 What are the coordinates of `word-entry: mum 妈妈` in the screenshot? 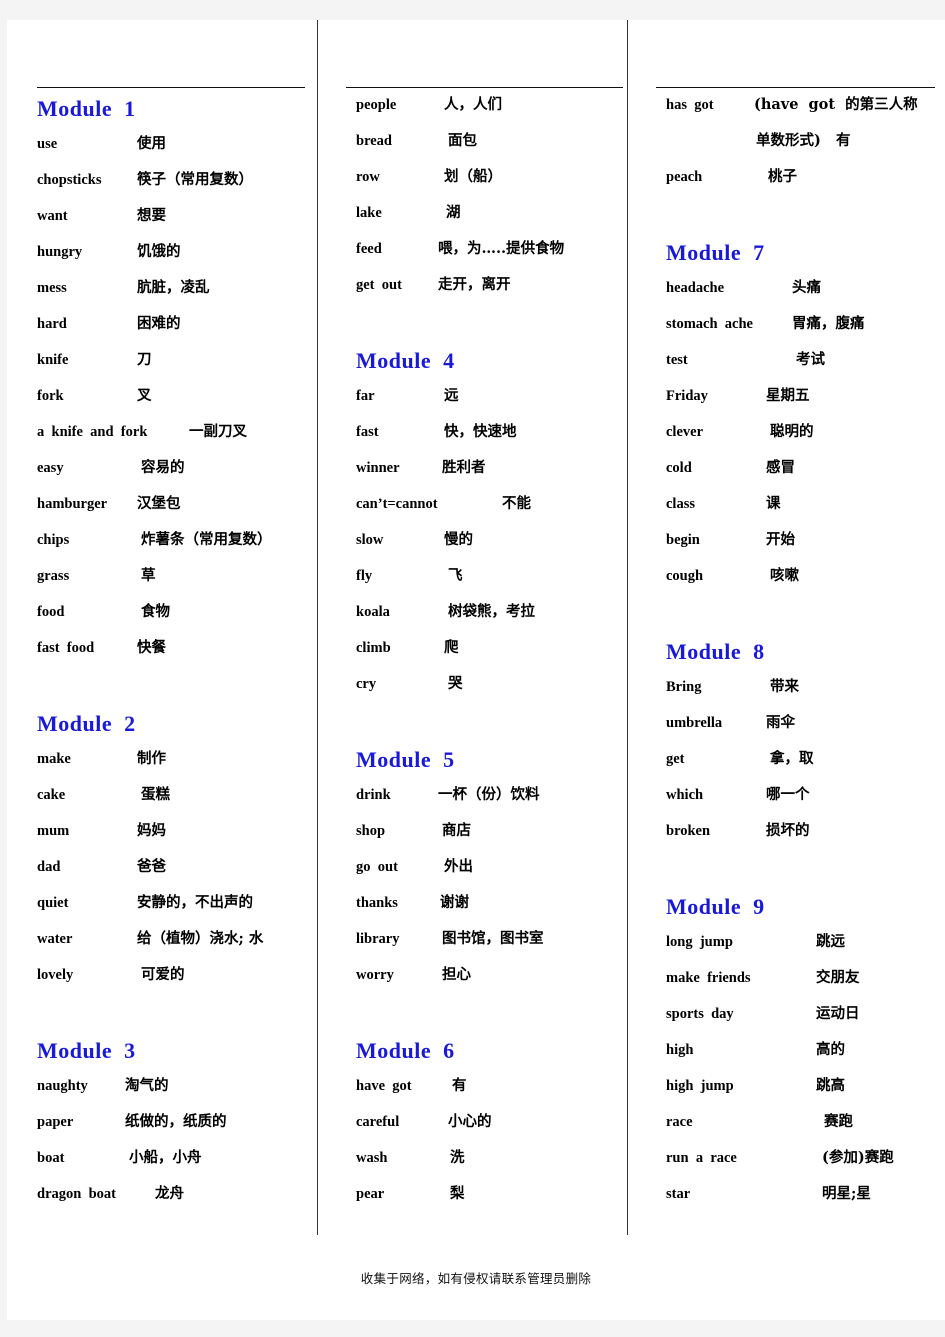 It's located at (173, 831).